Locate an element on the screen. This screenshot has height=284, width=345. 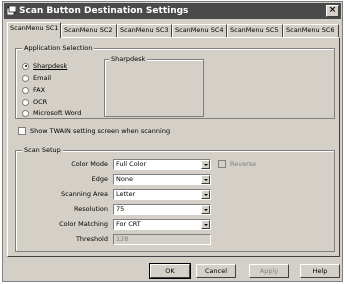
window-title: Scan Button Destination Settings is located at coordinates (104, 11).